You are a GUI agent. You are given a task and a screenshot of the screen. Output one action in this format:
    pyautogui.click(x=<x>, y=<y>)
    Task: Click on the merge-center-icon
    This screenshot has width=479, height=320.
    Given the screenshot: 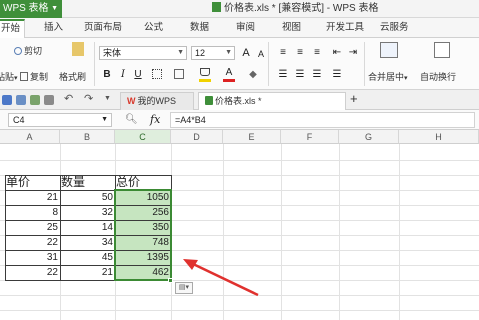 What is the action you would take?
    pyautogui.click(x=389, y=51)
    